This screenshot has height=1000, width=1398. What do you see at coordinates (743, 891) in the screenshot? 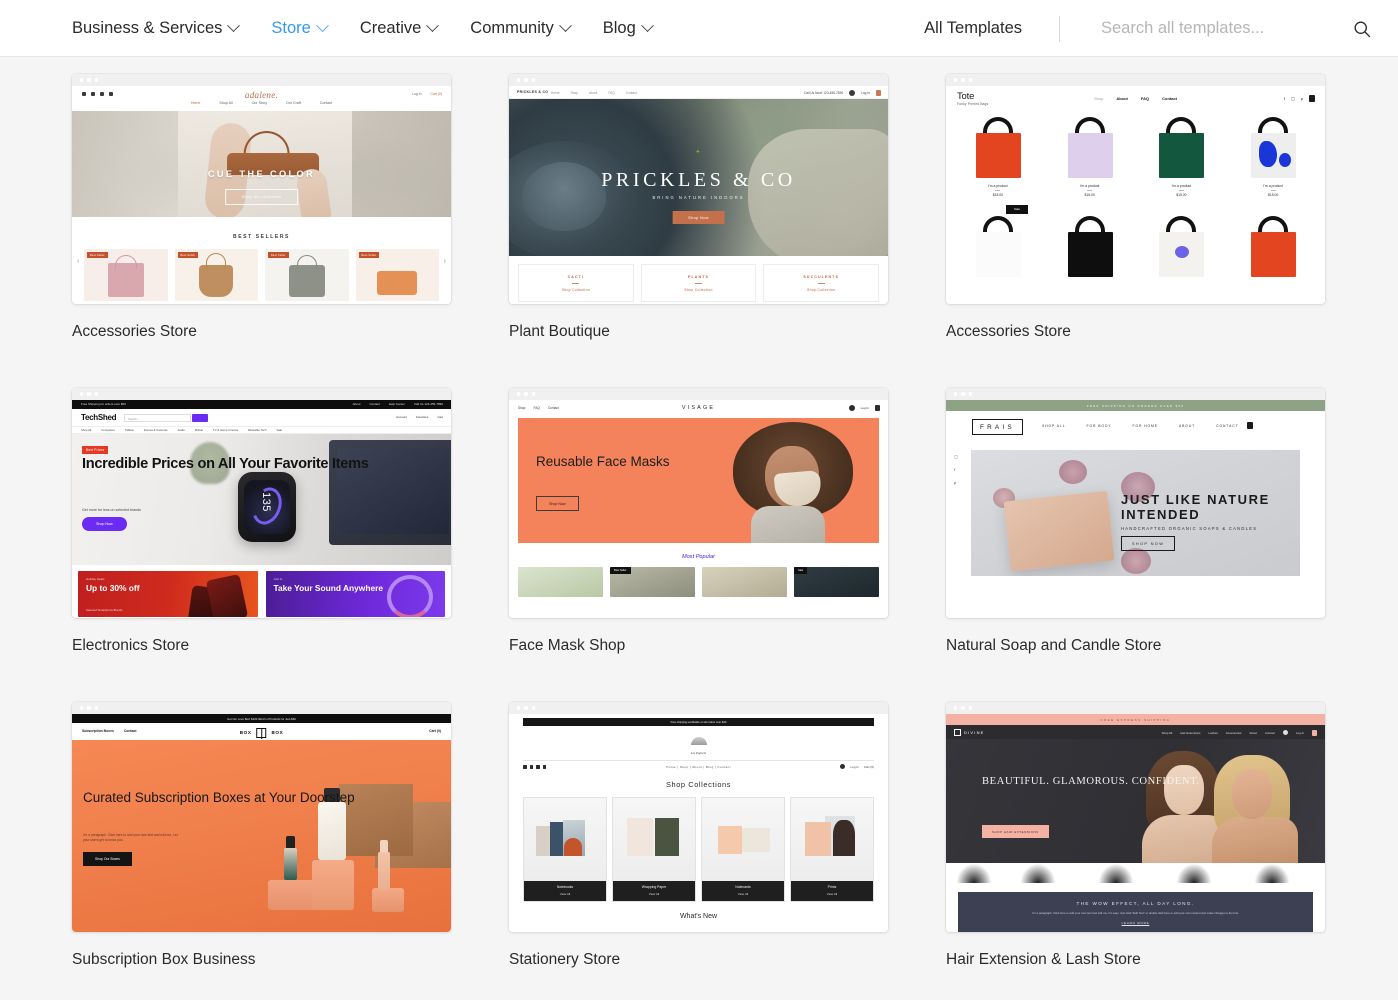
I see `collection-caption: Notecards View All` at bounding box center [743, 891].